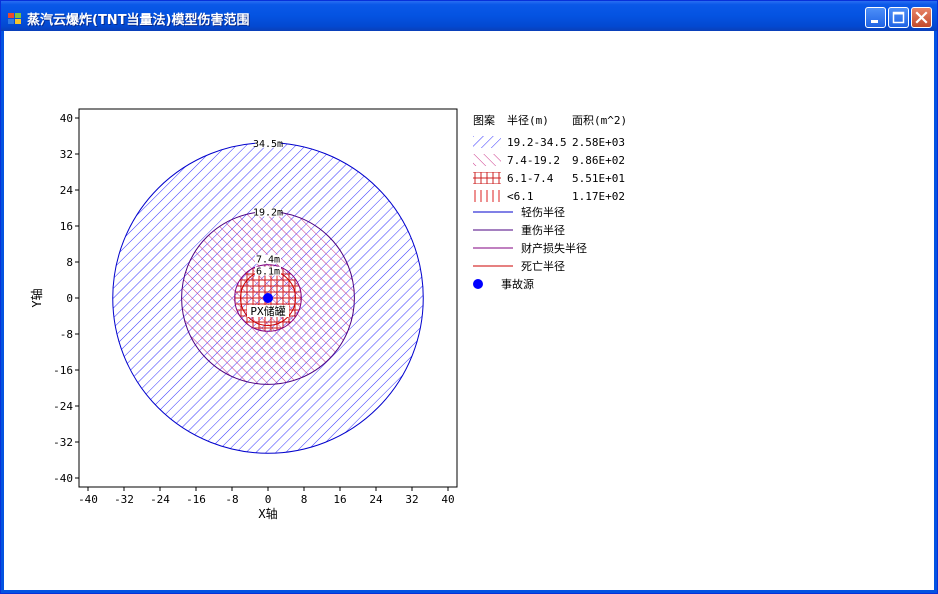  What do you see at coordinates (487, 196) in the screenshot?
I see `legend-swatch-vertical-red` at bounding box center [487, 196].